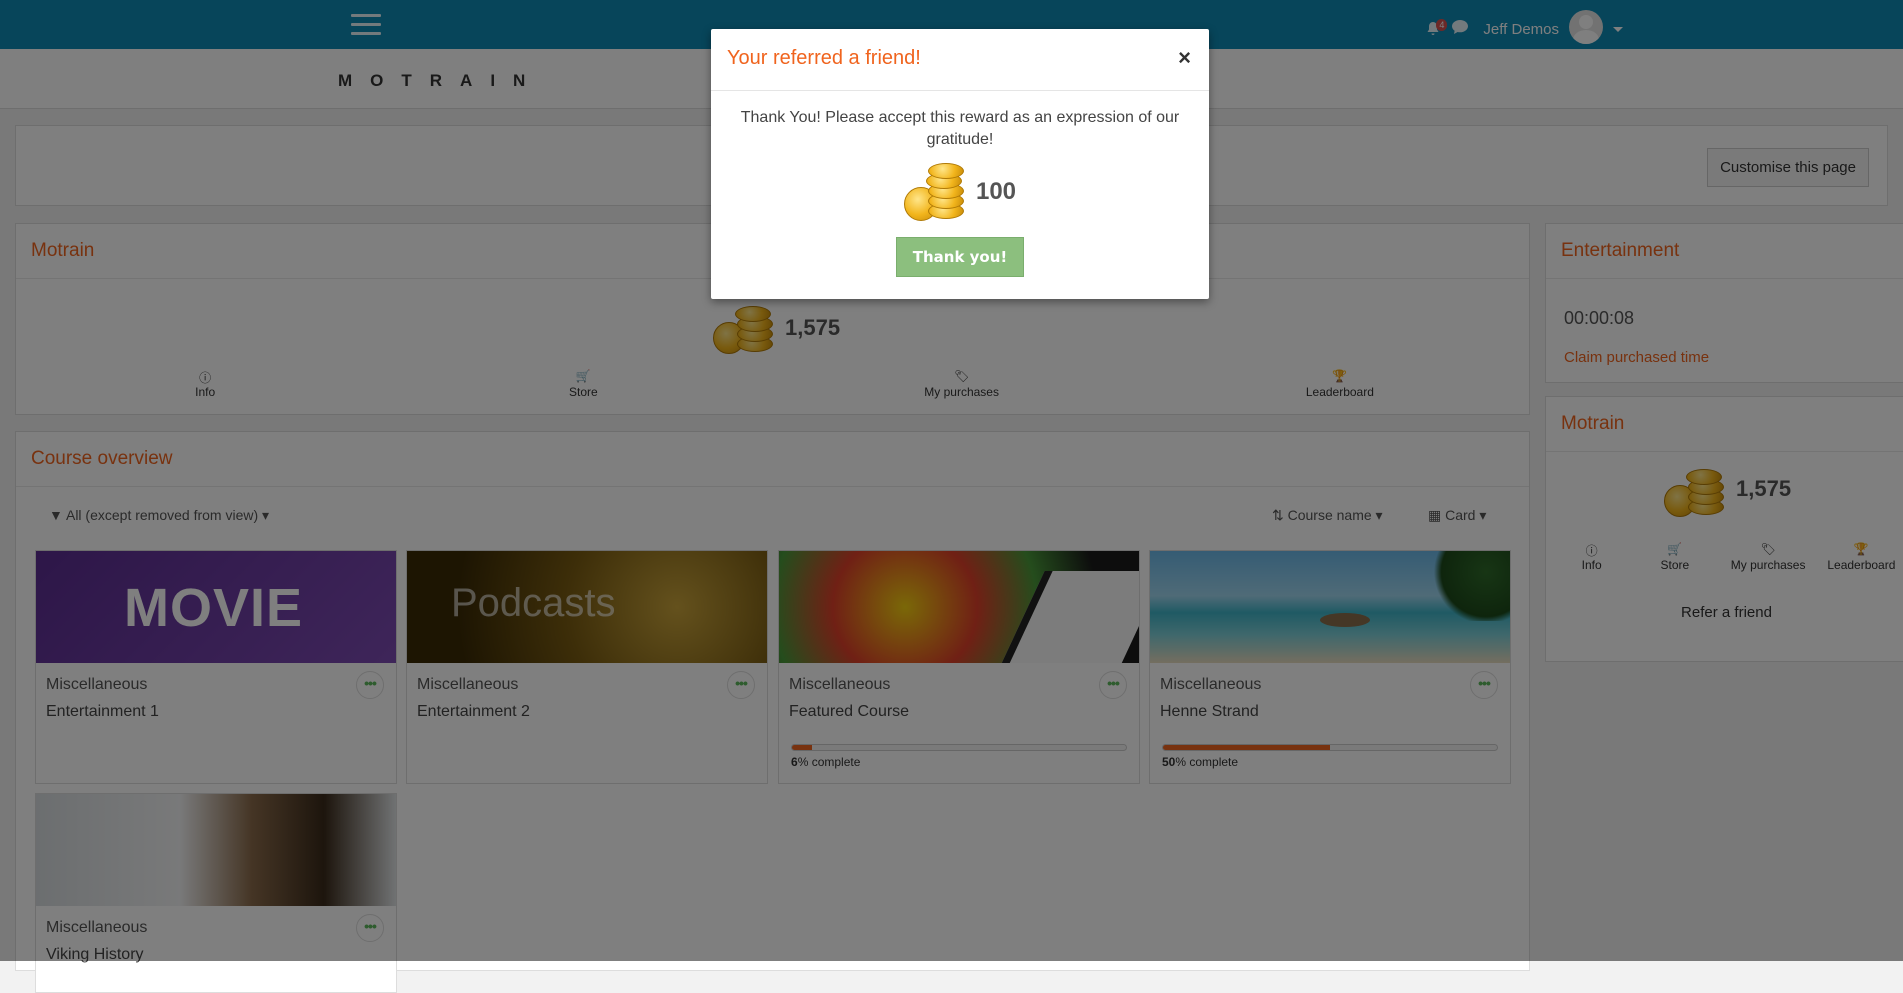  I want to click on modal-header: Your referred a friend! ×, so click(960, 60).